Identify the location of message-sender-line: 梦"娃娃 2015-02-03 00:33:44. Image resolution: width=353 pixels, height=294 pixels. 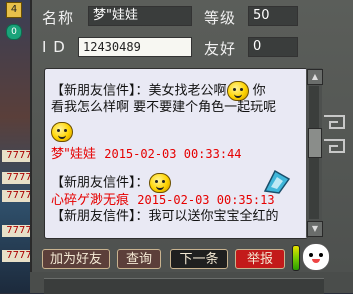
(146, 154).